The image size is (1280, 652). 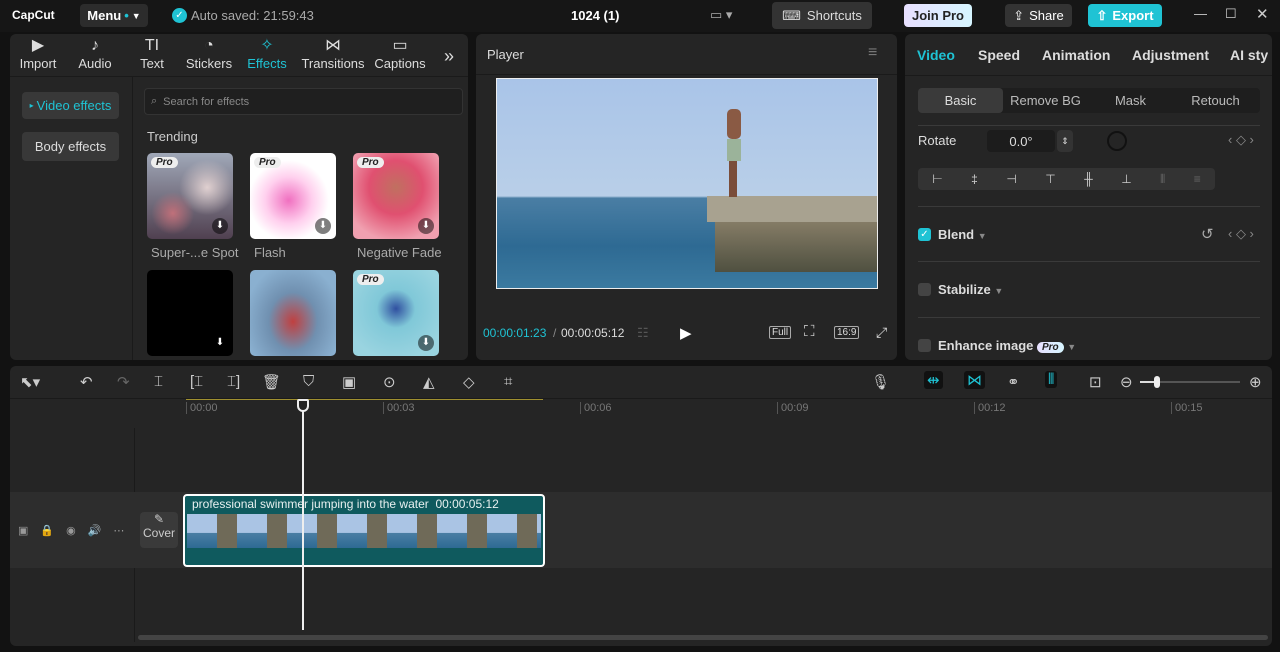 What do you see at coordinates (95, 53) in the screenshot?
I see `tab-audio: ♪ Audio` at bounding box center [95, 53].